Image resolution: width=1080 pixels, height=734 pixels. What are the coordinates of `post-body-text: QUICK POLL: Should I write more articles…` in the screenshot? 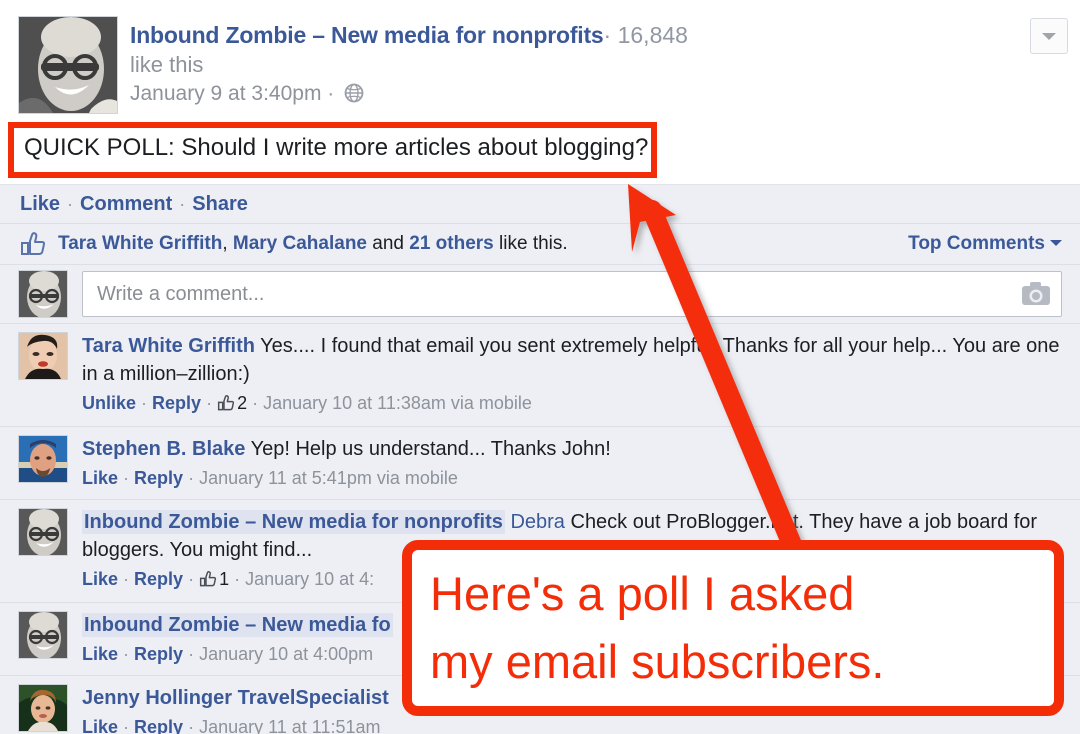 It's located at (336, 147).